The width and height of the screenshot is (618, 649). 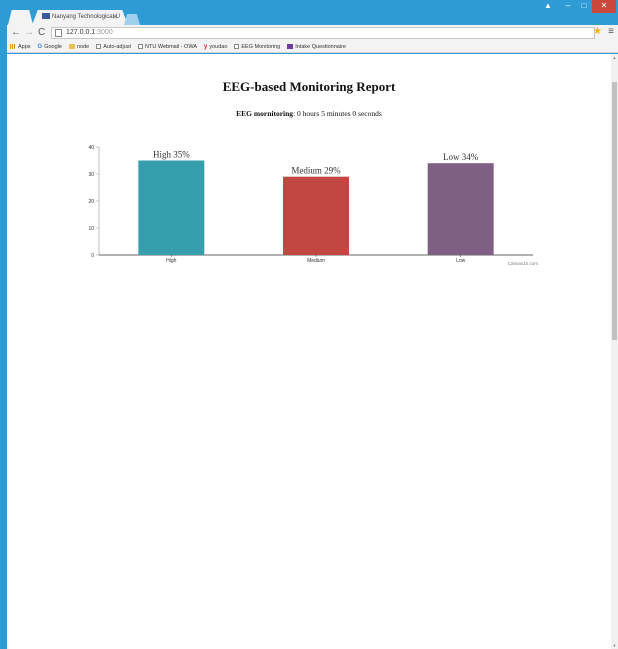 I want to click on scrollbar: ▲ ▼, so click(x=614, y=351).